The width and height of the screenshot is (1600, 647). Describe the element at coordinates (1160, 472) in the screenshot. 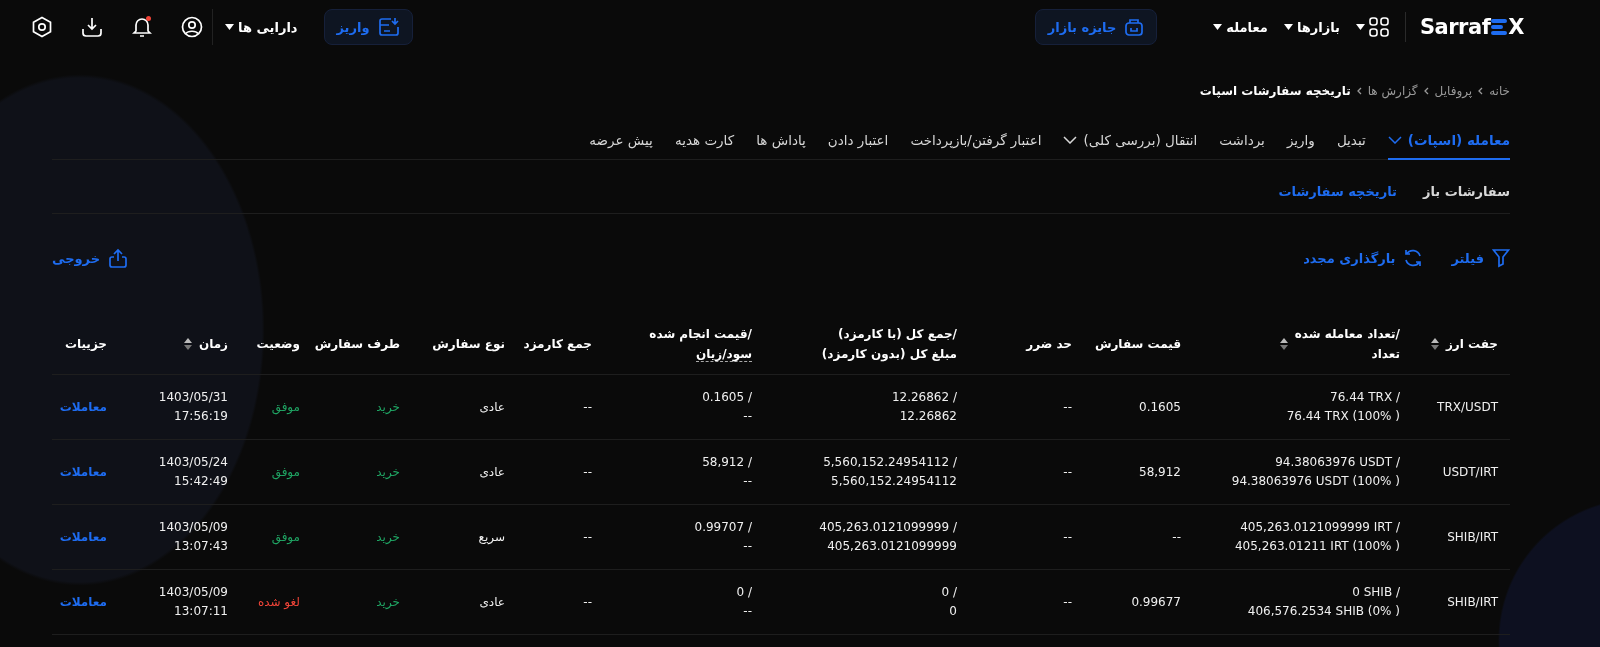

I see `table-cell-text: 58,912` at that location.